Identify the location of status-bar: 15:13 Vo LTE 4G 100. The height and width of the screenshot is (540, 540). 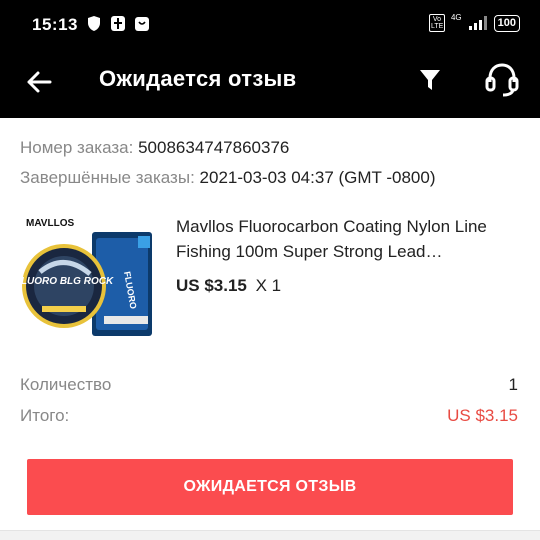
(270, 25).